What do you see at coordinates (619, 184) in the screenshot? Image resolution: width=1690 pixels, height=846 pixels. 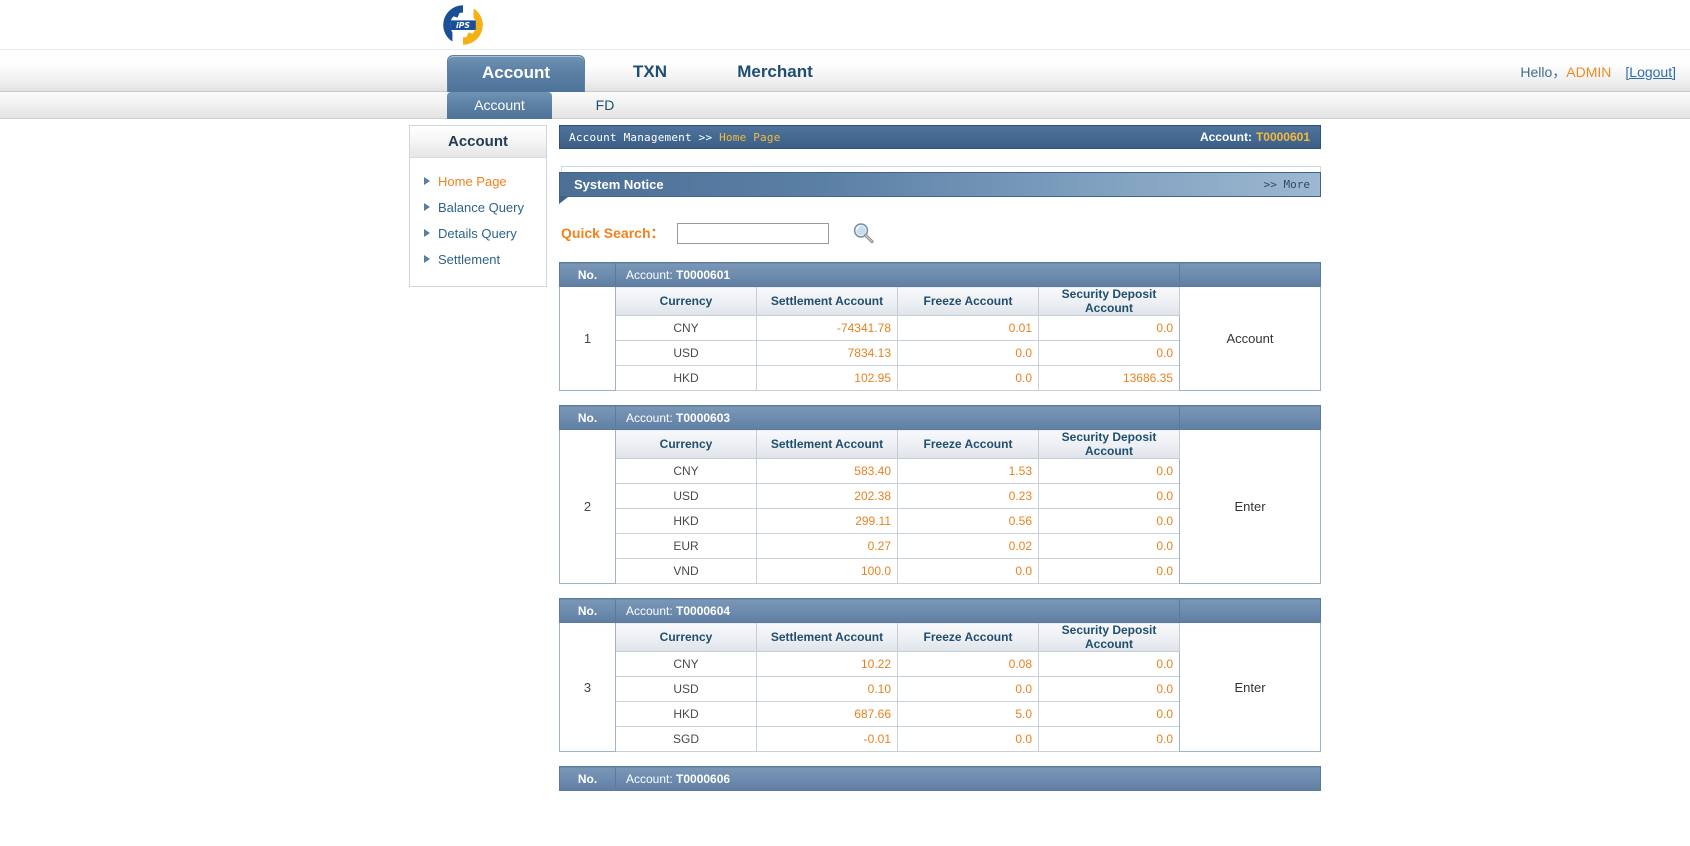 I see `system-notice-title: System Notice` at bounding box center [619, 184].